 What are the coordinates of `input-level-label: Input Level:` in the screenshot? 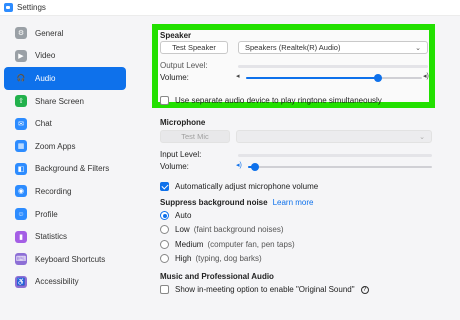 It's located at (181, 154).